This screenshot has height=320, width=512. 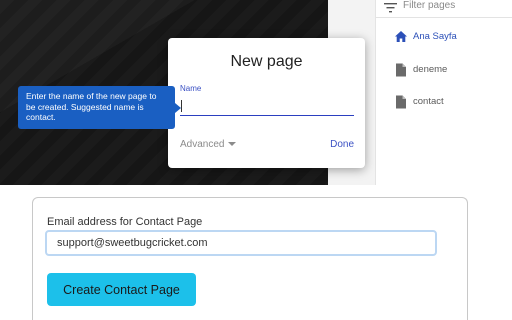 I want to click on email-input, so click(x=241, y=243).